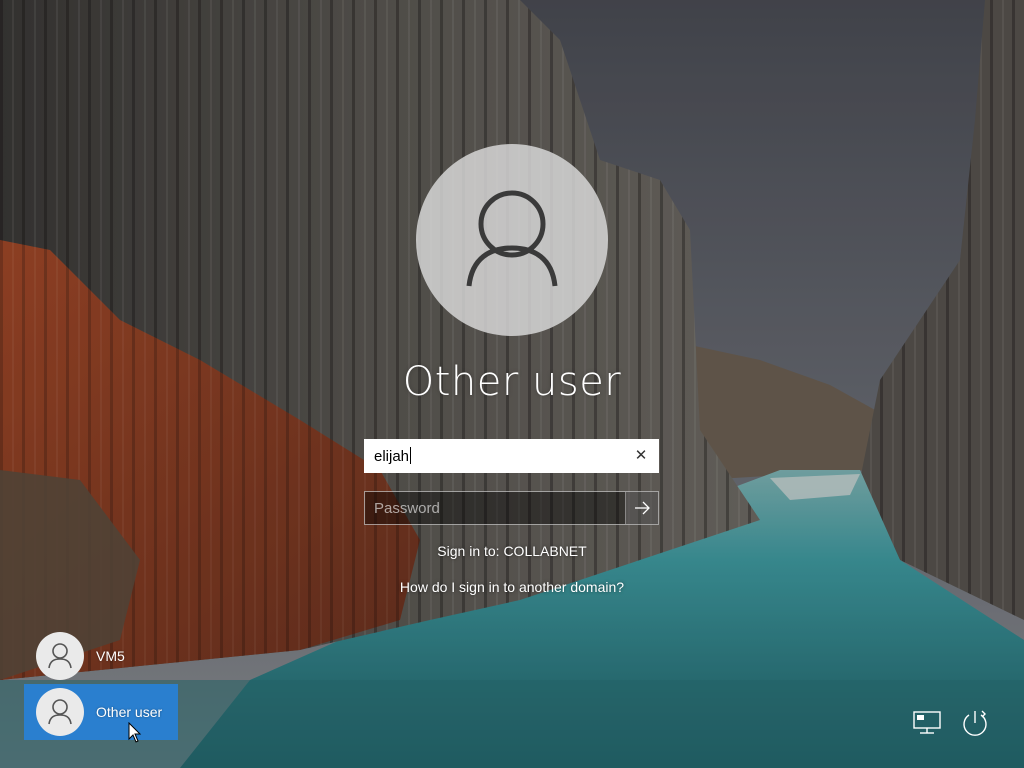 This screenshot has height=768, width=1024. Describe the element at coordinates (512, 551) in the screenshot. I see `sign-in-domain-text: Sign in to: COLLABNET` at that location.